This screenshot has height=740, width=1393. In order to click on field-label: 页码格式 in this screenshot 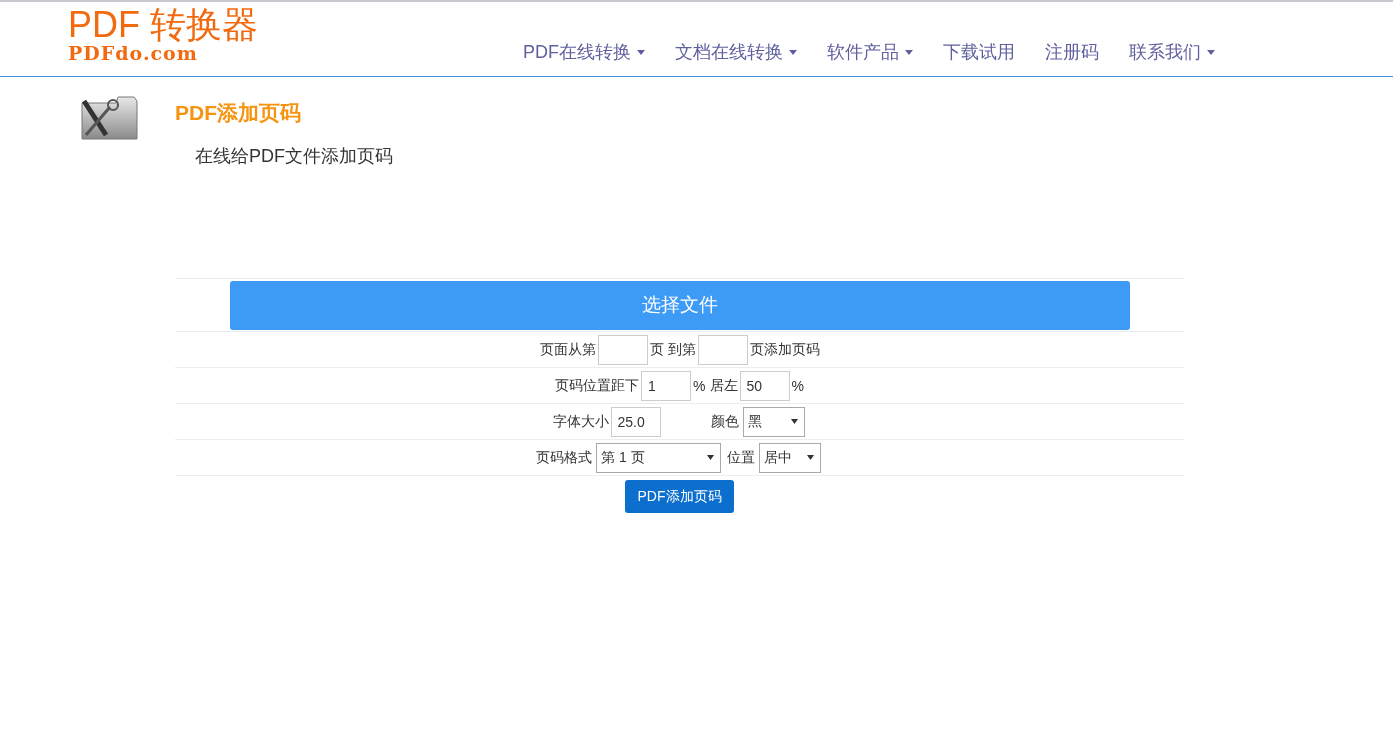, I will do `click(564, 457)`.